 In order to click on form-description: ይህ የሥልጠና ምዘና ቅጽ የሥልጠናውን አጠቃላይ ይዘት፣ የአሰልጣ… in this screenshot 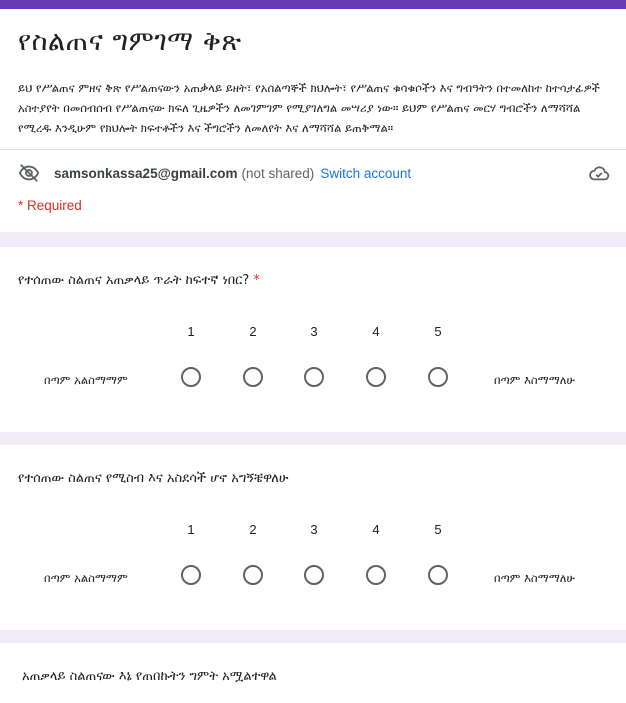, I will do `click(309, 108)`.